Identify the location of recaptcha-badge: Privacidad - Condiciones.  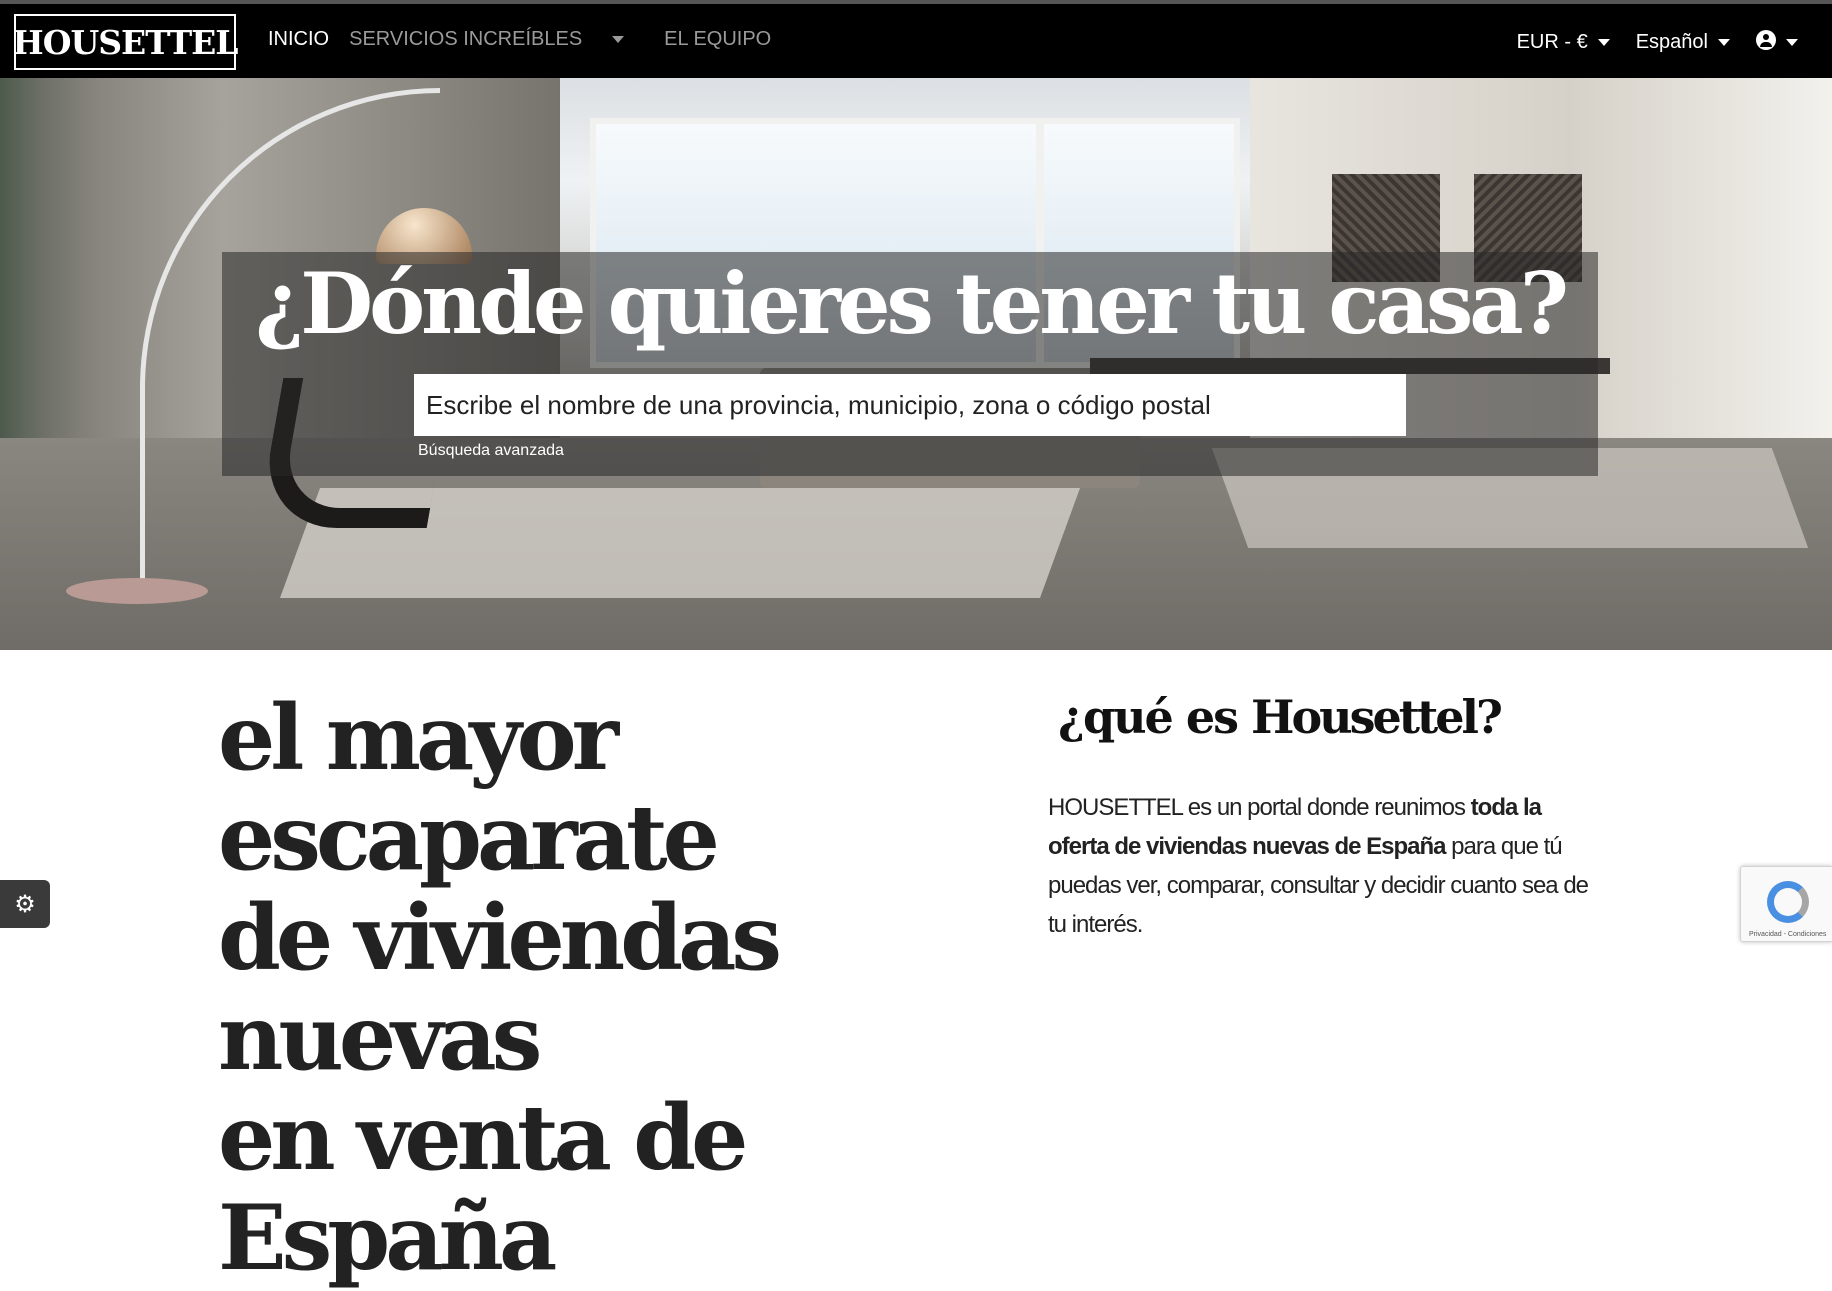
(1786, 904).